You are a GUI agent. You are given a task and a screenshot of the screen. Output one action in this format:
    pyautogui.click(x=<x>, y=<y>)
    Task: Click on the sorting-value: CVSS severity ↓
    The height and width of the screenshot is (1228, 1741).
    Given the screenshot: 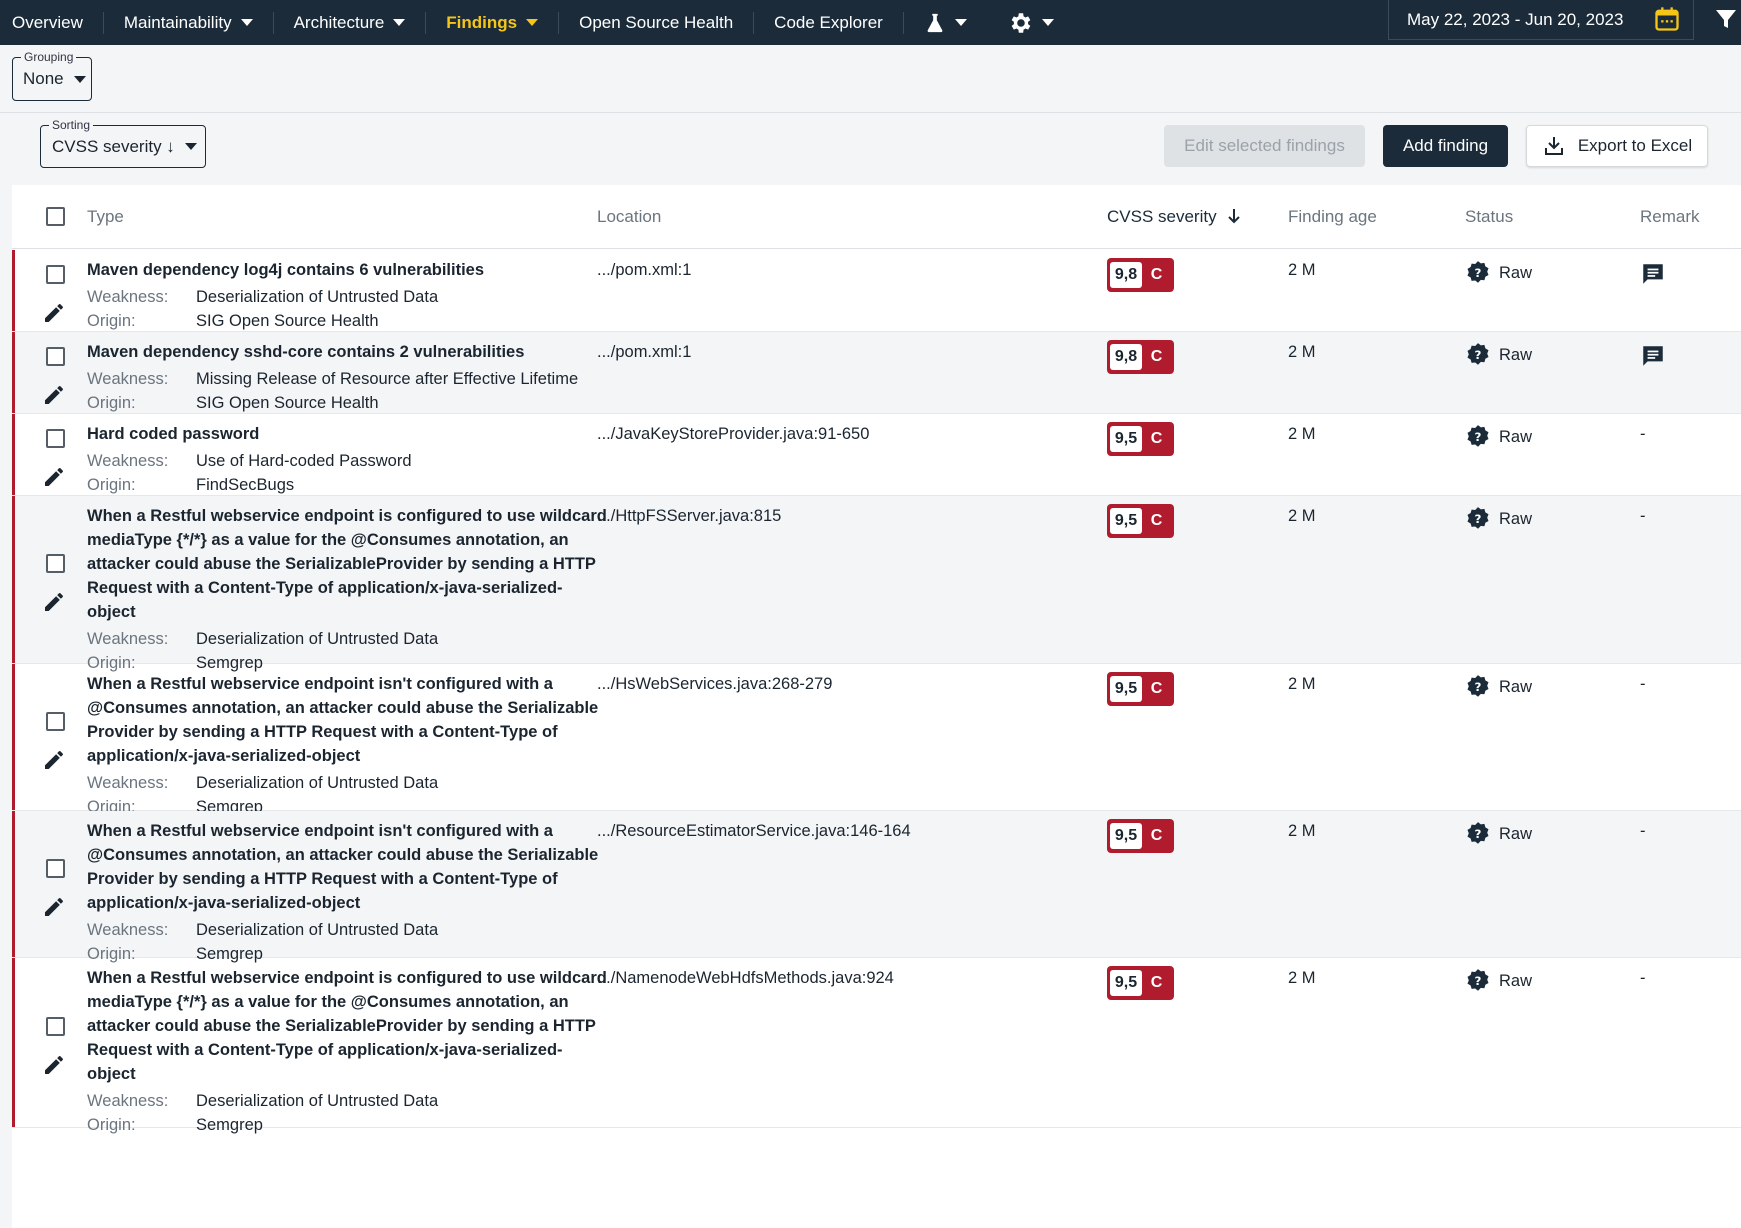 What is the action you would take?
    pyautogui.click(x=113, y=146)
    